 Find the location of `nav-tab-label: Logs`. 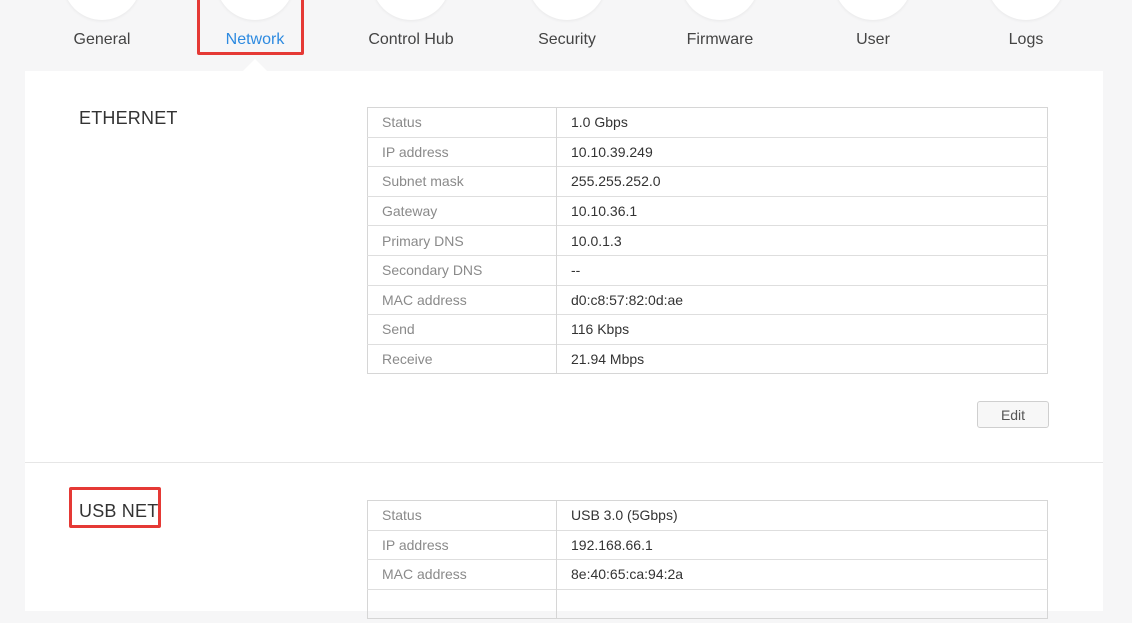

nav-tab-label: Logs is located at coordinates (1026, 39).